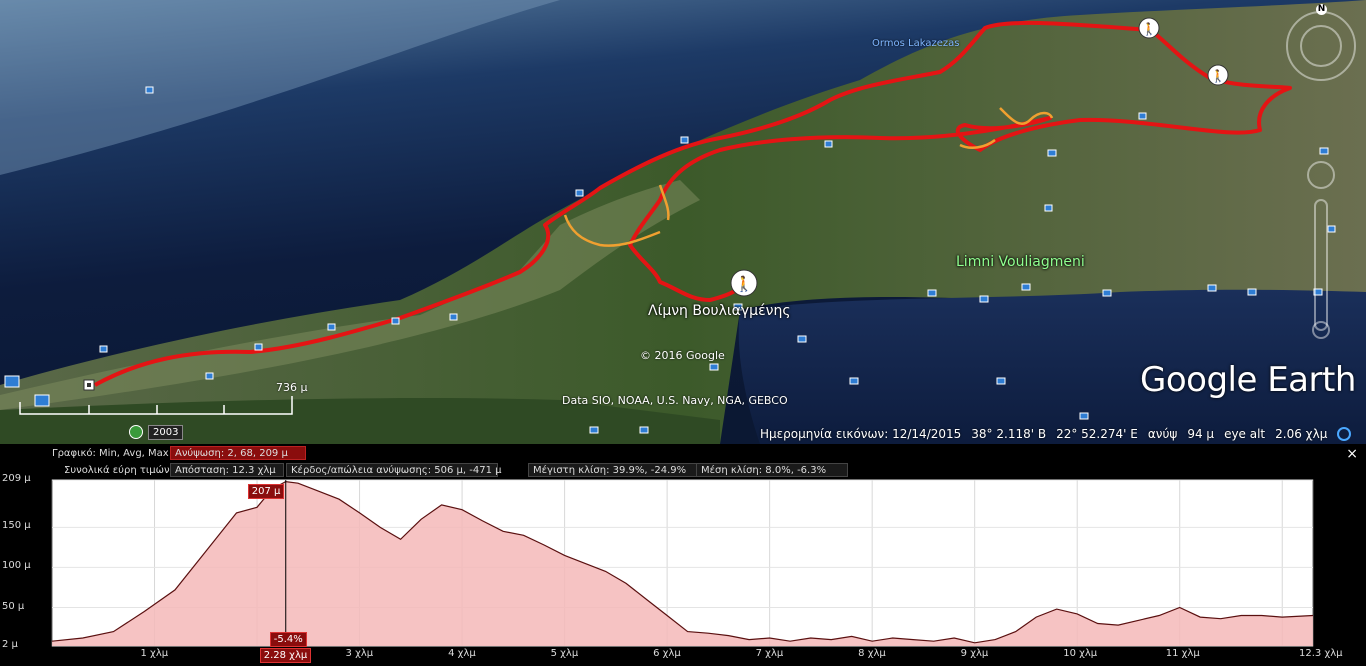  I want to click on copyright-text: © 2016 Google, so click(682, 355).